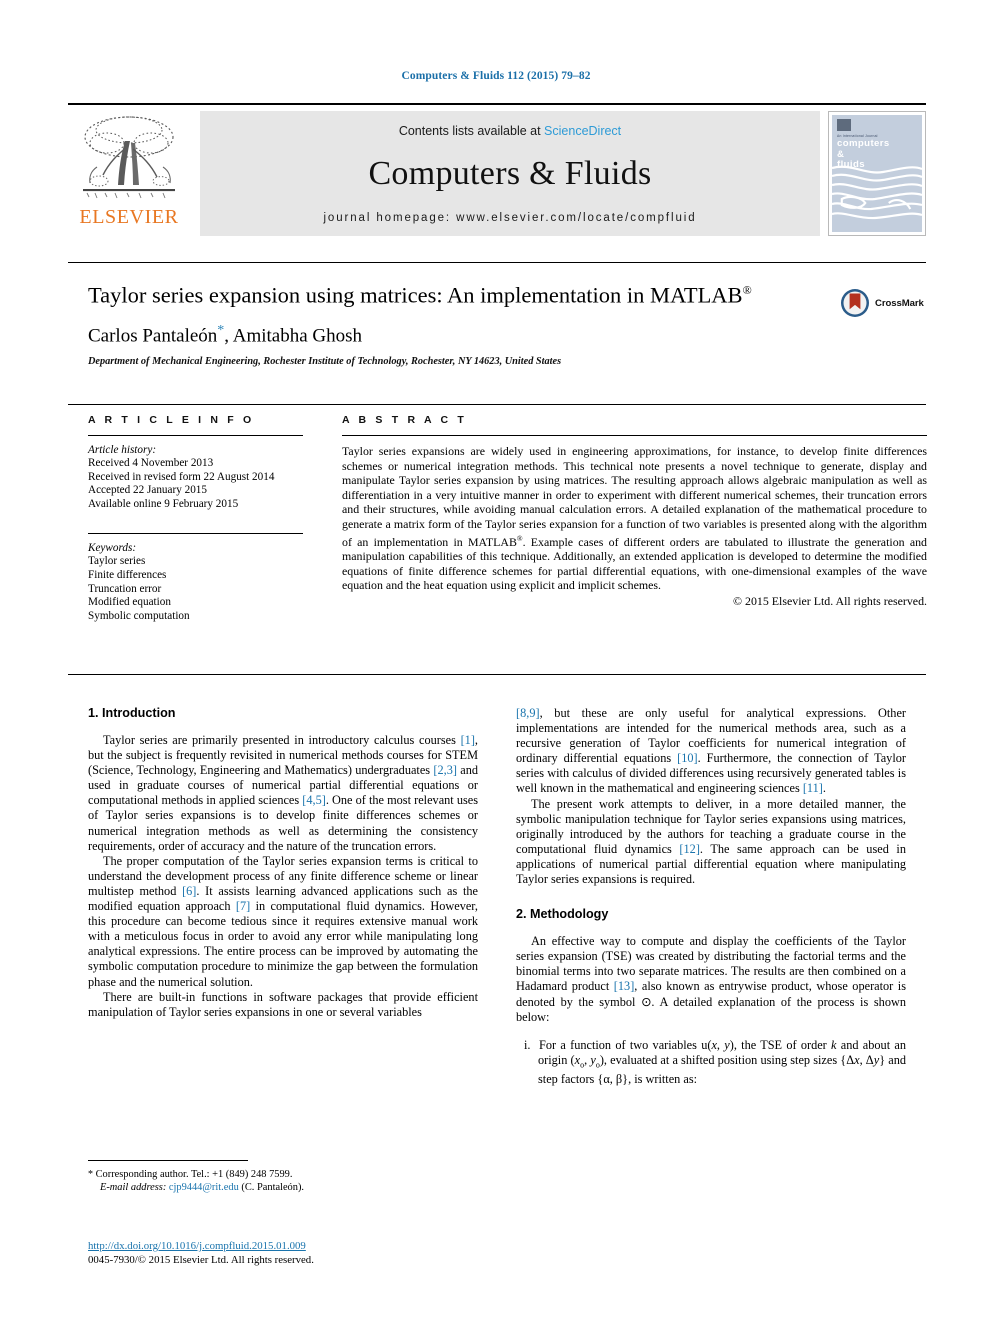  What do you see at coordinates (129, 159) in the screenshot?
I see `elsevier-tree-icon` at bounding box center [129, 159].